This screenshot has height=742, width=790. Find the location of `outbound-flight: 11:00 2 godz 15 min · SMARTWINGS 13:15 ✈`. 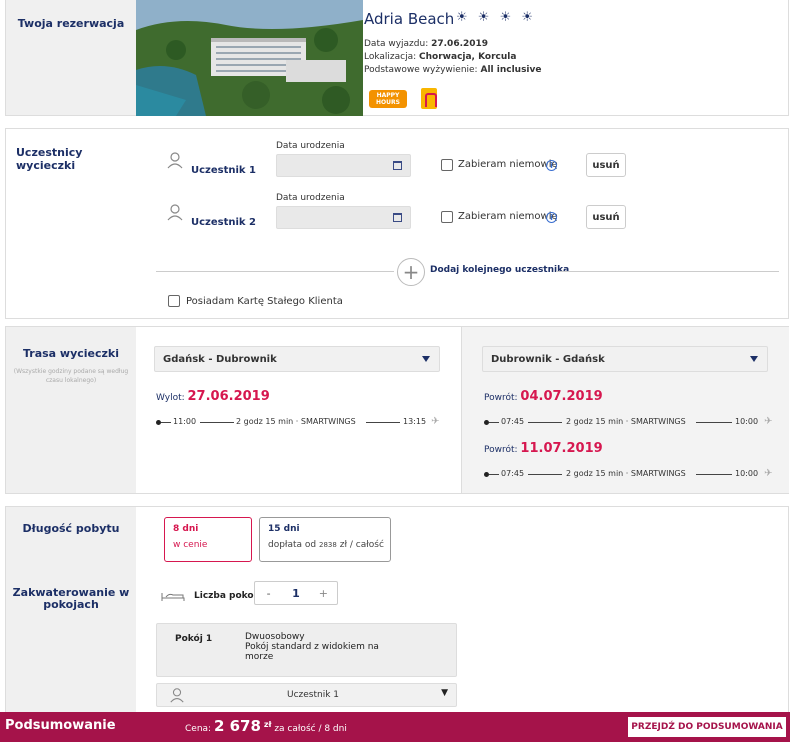

outbound-flight: 11:00 2 godz 15 min · SMARTWINGS 13:15 ✈ is located at coordinates (301, 422).